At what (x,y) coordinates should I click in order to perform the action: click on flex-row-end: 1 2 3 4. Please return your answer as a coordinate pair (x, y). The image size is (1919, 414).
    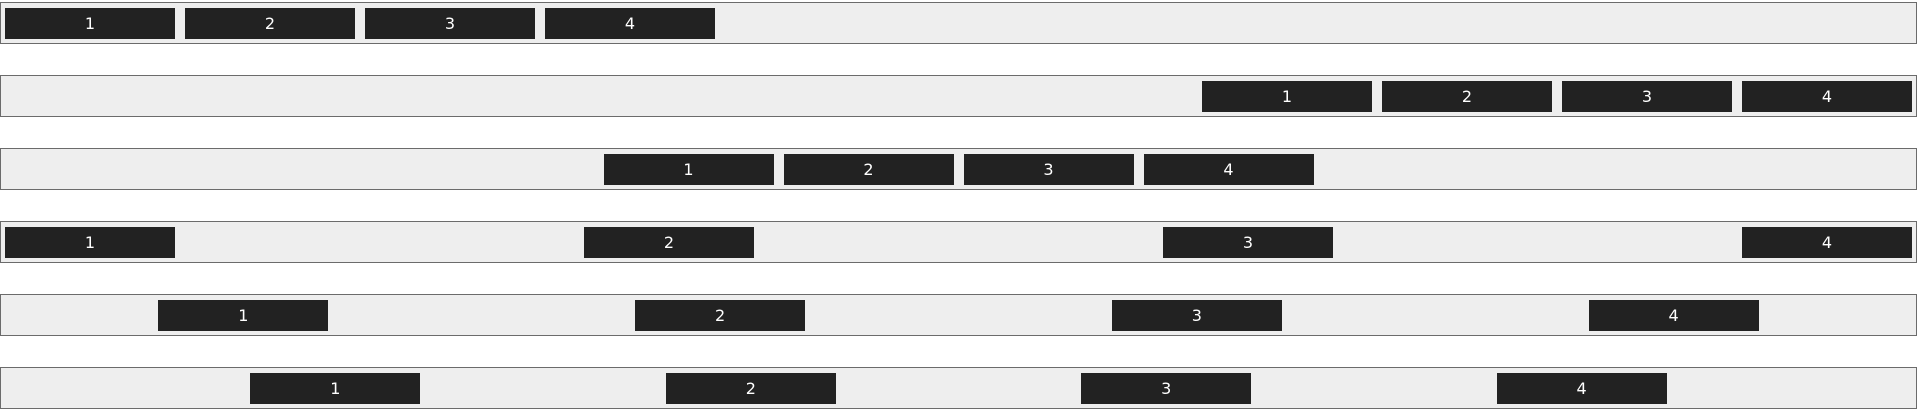
    Looking at the image, I should click on (958, 96).